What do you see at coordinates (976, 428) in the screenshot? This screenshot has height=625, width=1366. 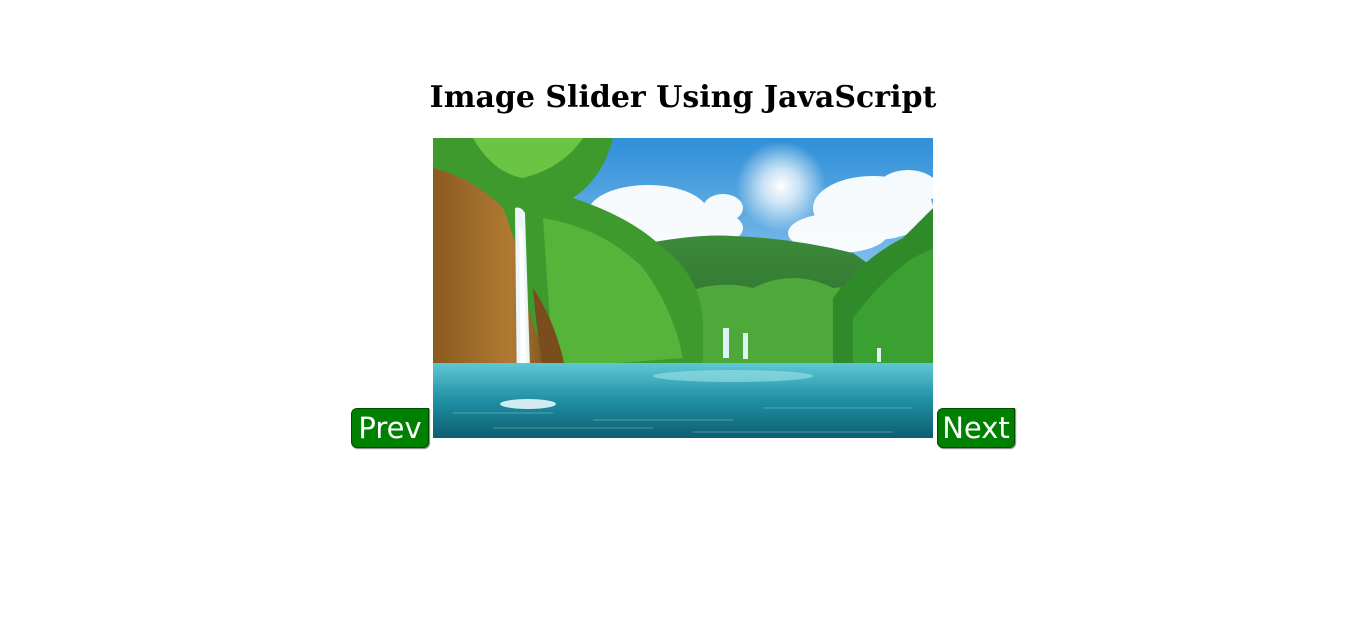 I see `next-button: Next` at bounding box center [976, 428].